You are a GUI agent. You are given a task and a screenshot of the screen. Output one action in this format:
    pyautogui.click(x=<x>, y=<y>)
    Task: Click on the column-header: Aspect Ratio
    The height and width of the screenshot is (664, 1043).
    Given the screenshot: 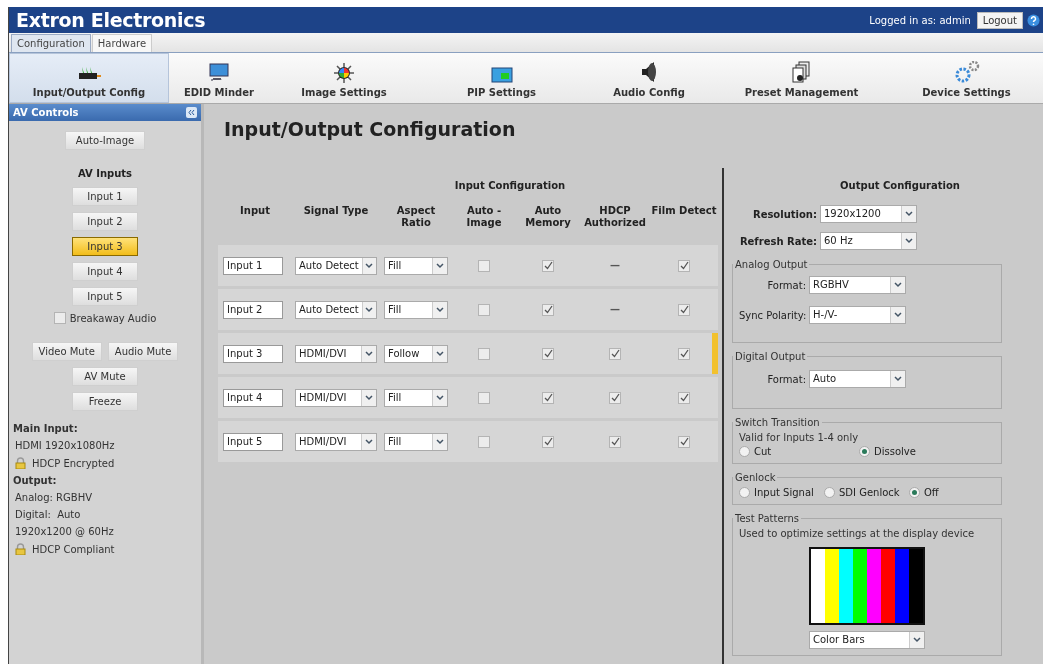 What is the action you would take?
    pyautogui.click(x=416, y=217)
    